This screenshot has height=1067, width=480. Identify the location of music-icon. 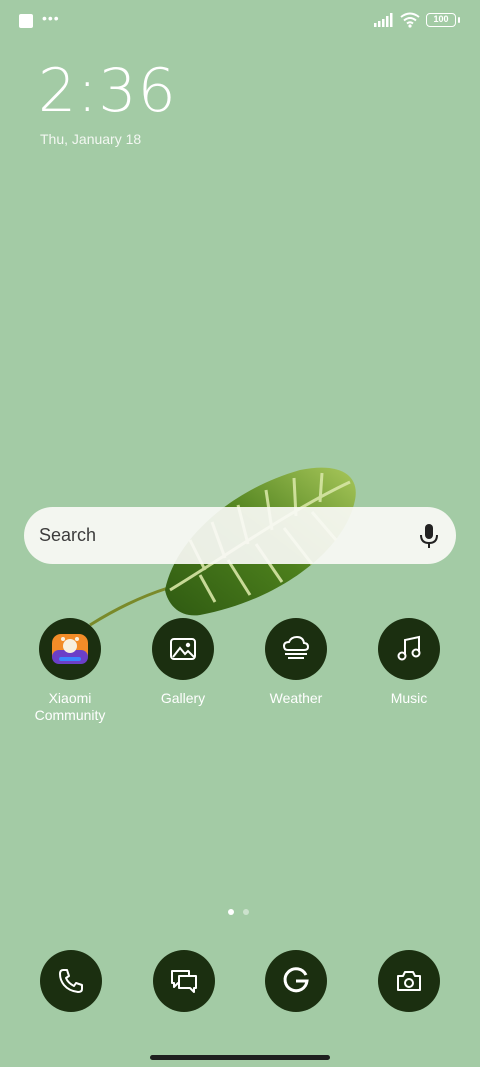
(409, 649).